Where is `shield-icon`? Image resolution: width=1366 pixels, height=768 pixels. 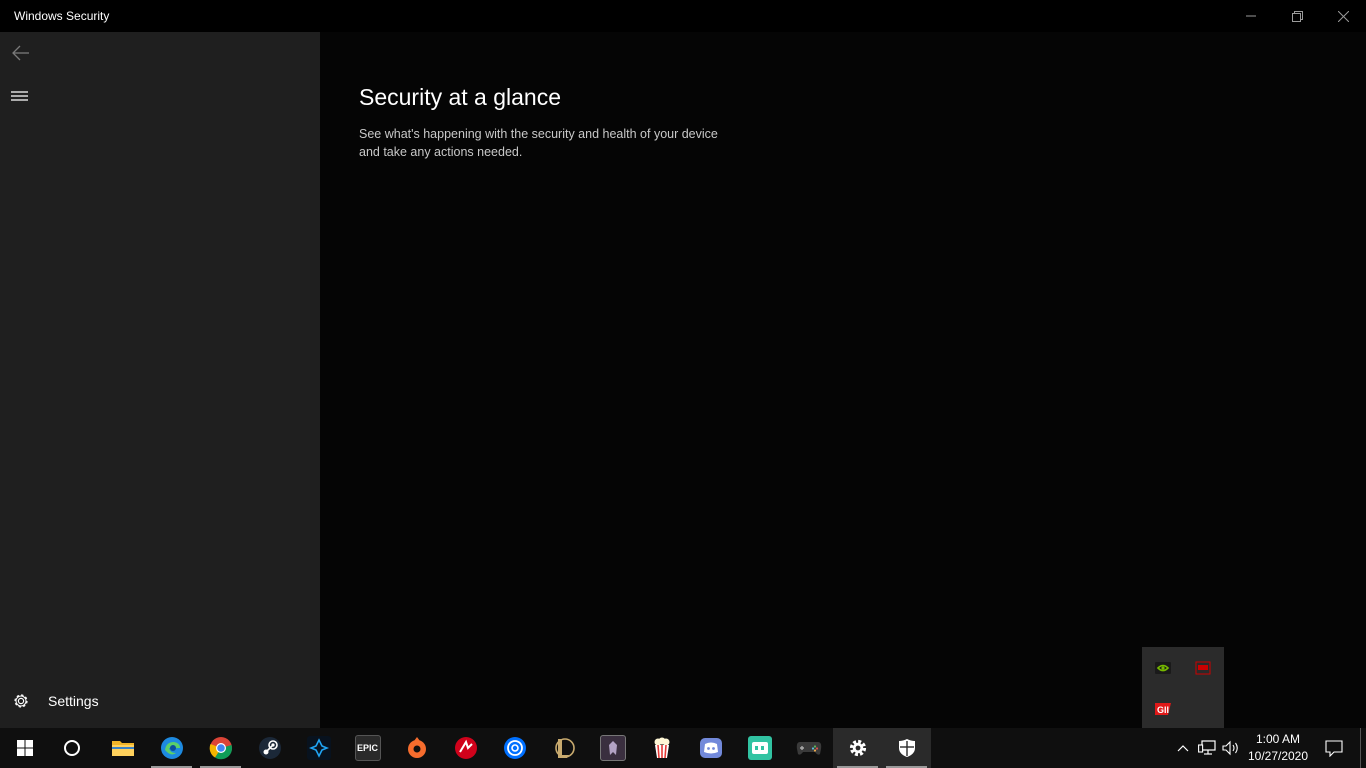 shield-icon is located at coordinates (906, 748).